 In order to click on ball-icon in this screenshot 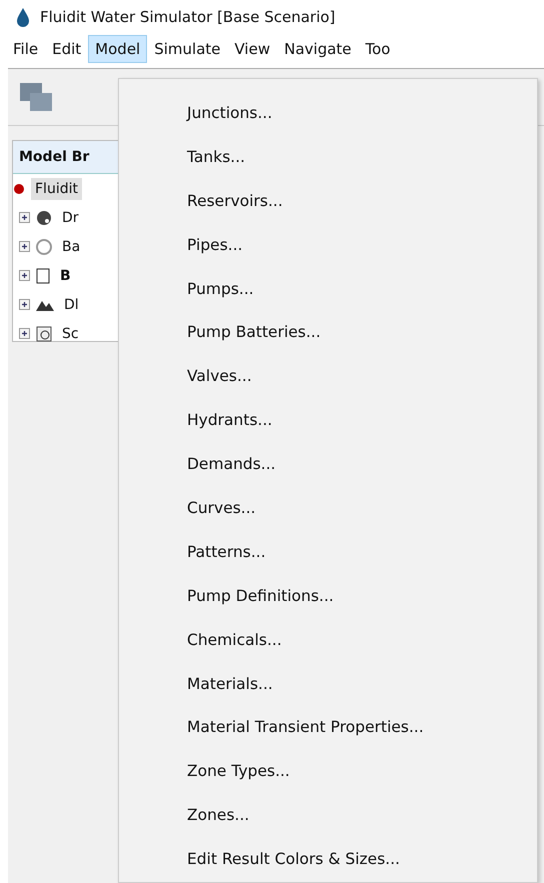, I will do `click(19, 188)`.